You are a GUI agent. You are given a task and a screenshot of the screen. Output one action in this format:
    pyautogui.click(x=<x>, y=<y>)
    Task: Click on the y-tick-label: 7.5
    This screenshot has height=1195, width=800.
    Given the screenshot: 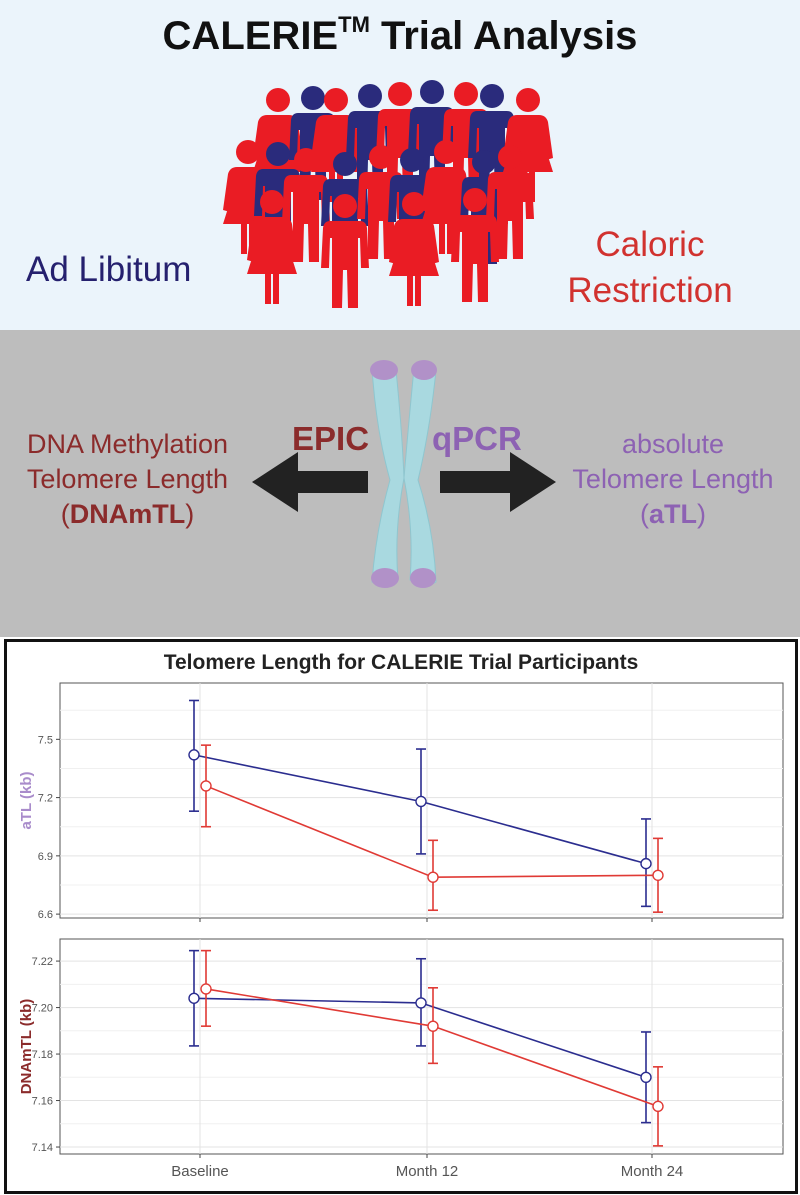 What is the action you would take?
    pyautogui.click(x=45, y=740)
    